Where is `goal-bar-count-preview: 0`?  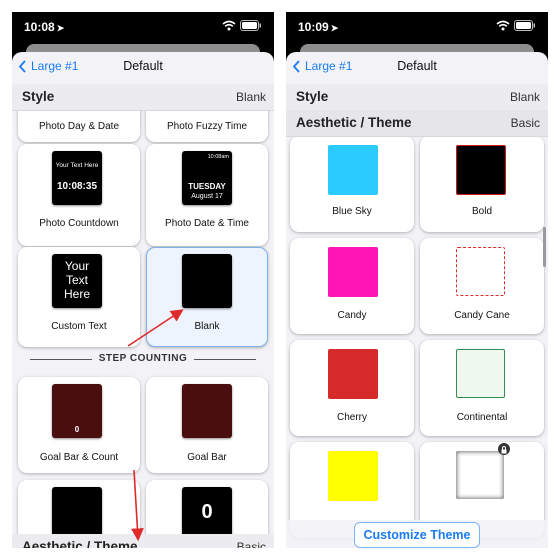 goal-bar-count-preview: 0 is located at coordinates (77, 411).